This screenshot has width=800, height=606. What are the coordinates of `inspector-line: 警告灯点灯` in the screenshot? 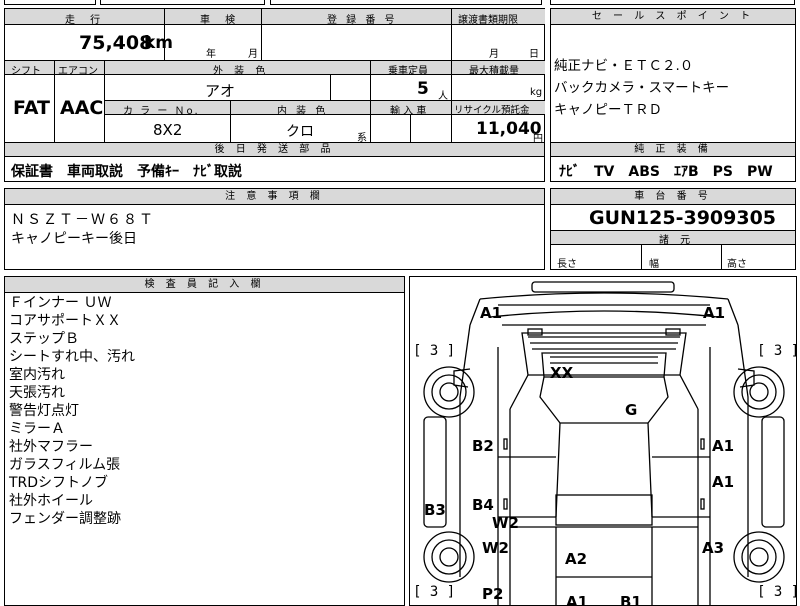 It's located at (44, 411).